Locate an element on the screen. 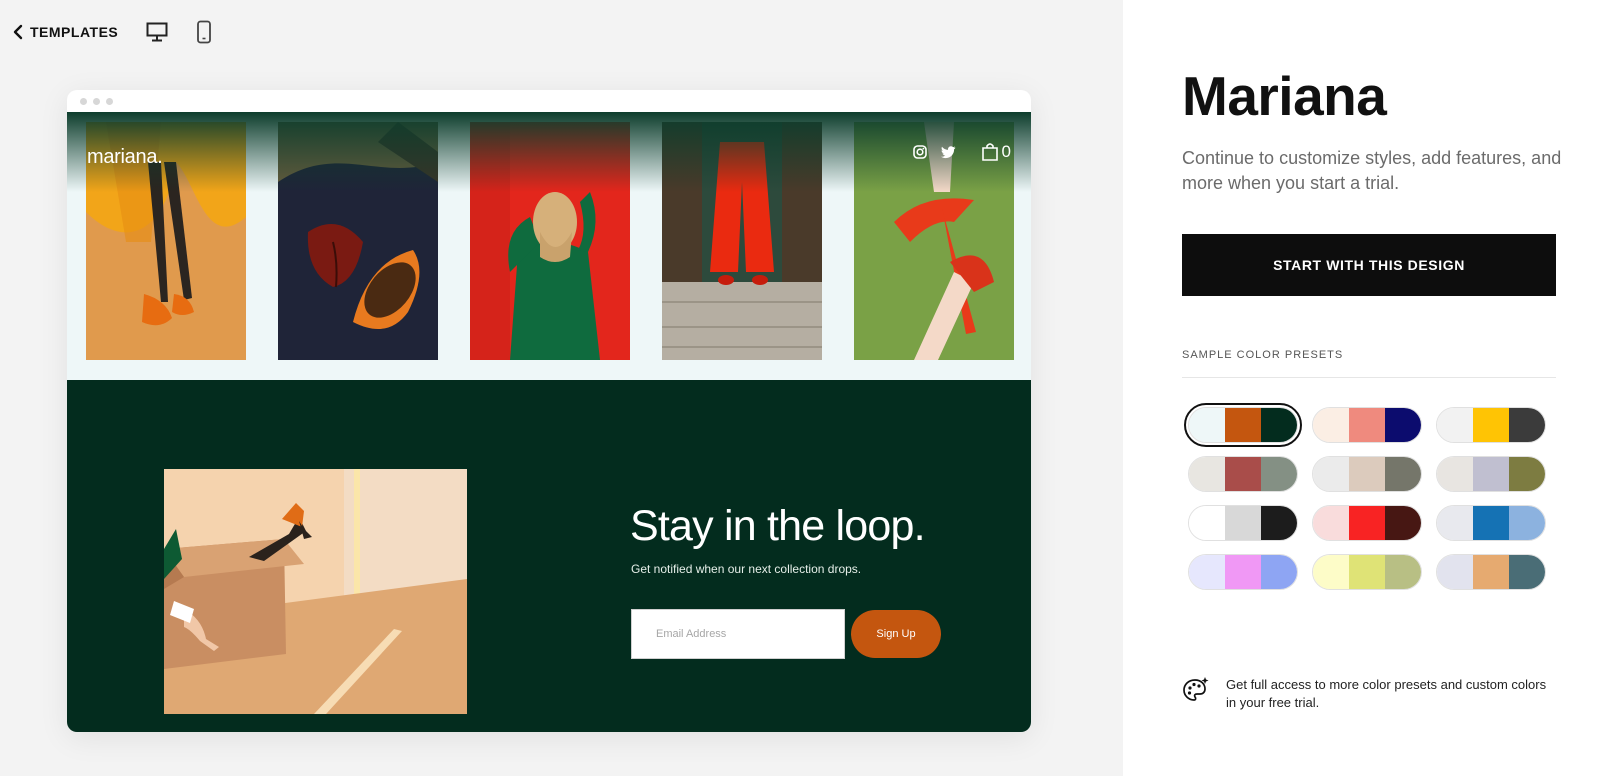 The image size is (1600, 776). chevron-left-icon is located at coordinates (18, 32).